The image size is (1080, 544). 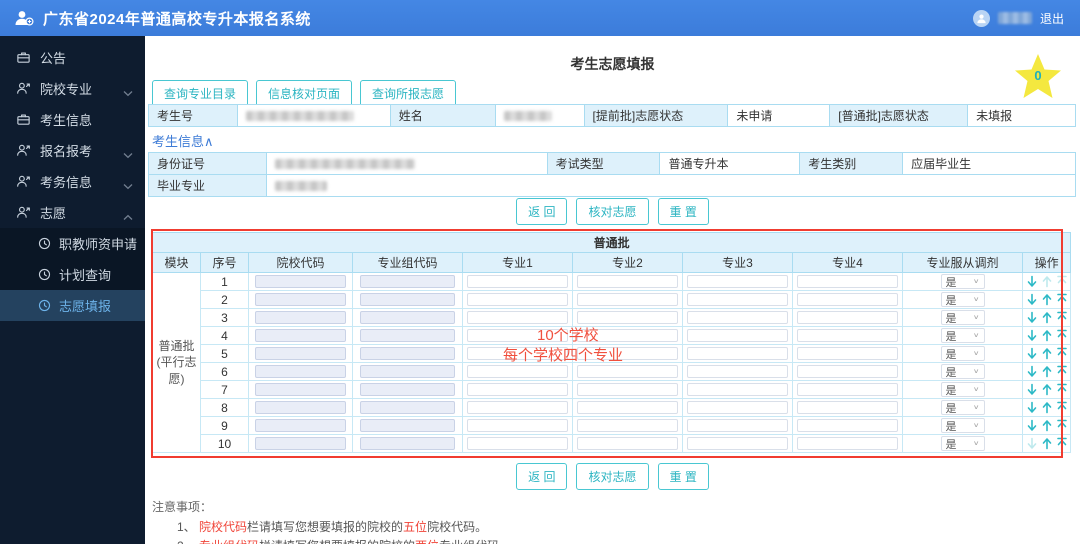 I want to click on logout-link: 退出, so click(x=1052, y=18).